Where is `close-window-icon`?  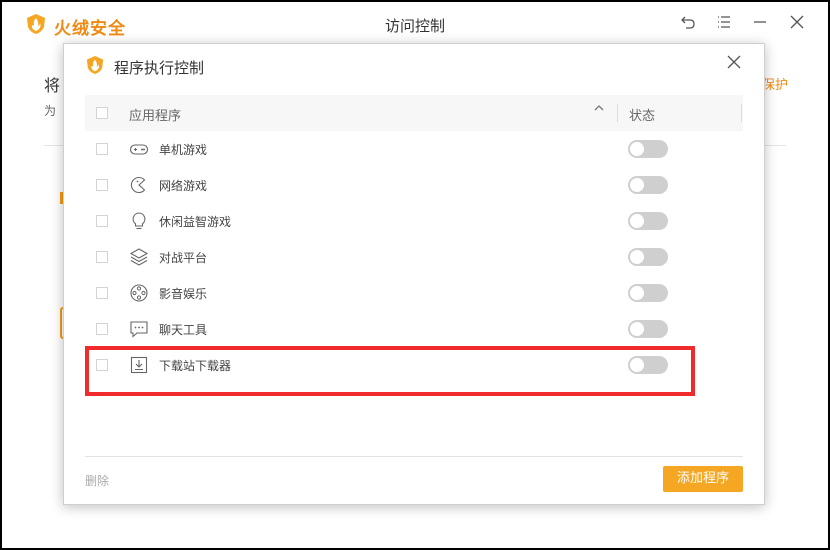
close-window-icon is located at coordinates (797, 24).